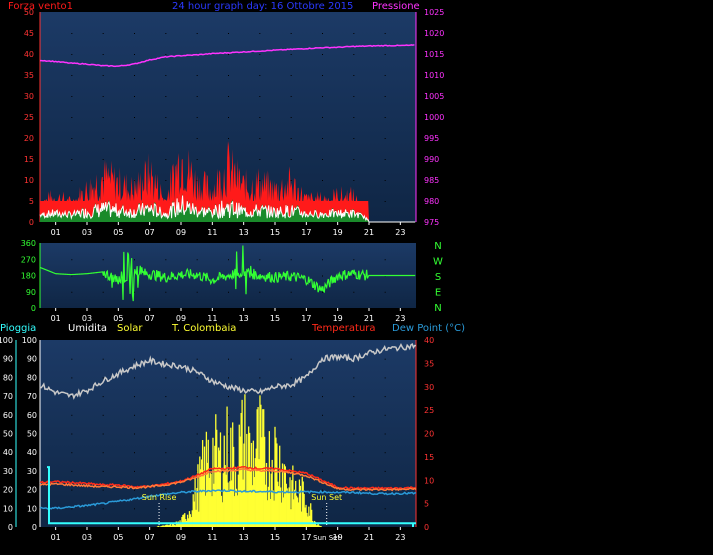 This screenshot has width=713, height=555. What do you see at coordinates (29, 340) in the screenshot?
I see `humidity-tick-label: 100` at bounding box center [29, 340].